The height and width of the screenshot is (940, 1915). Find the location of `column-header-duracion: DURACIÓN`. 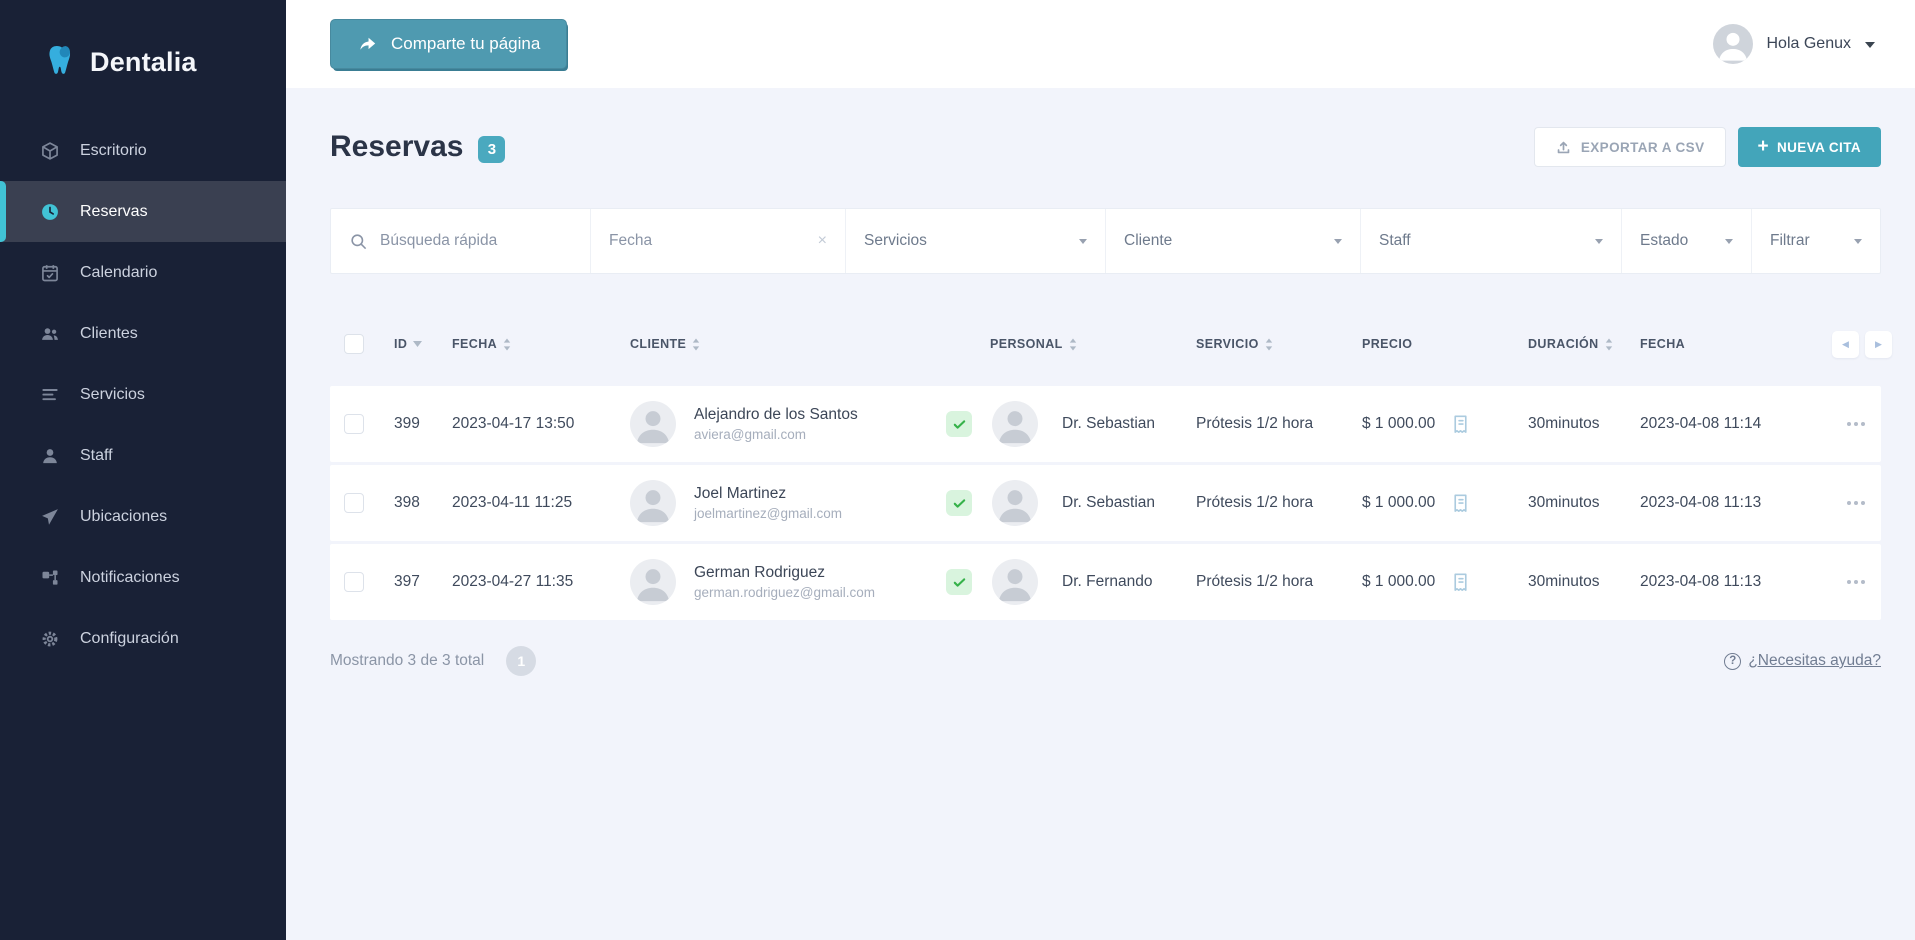

column-header-duracion: DURACIÓN is located at coordinates (1570, 344).